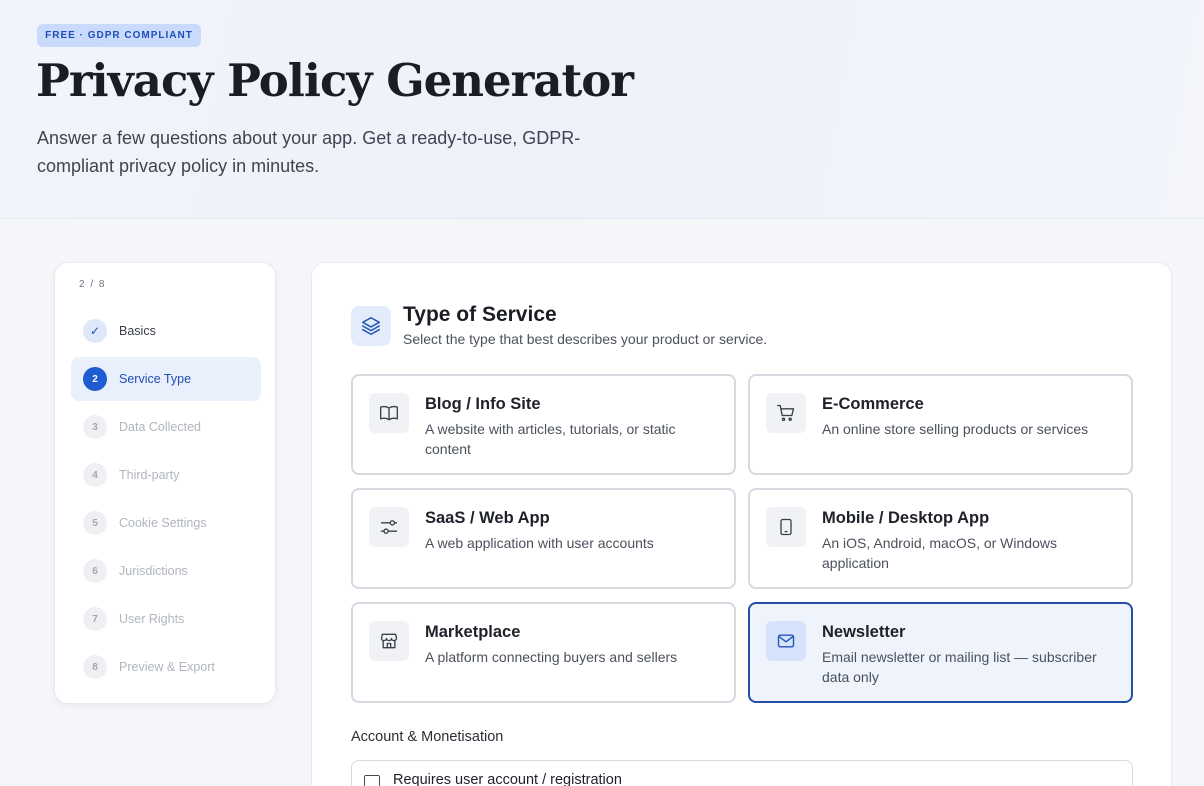 The height and width of the screenshot is (786, 1204). I want to click on layers-icon, so click(371, 326).